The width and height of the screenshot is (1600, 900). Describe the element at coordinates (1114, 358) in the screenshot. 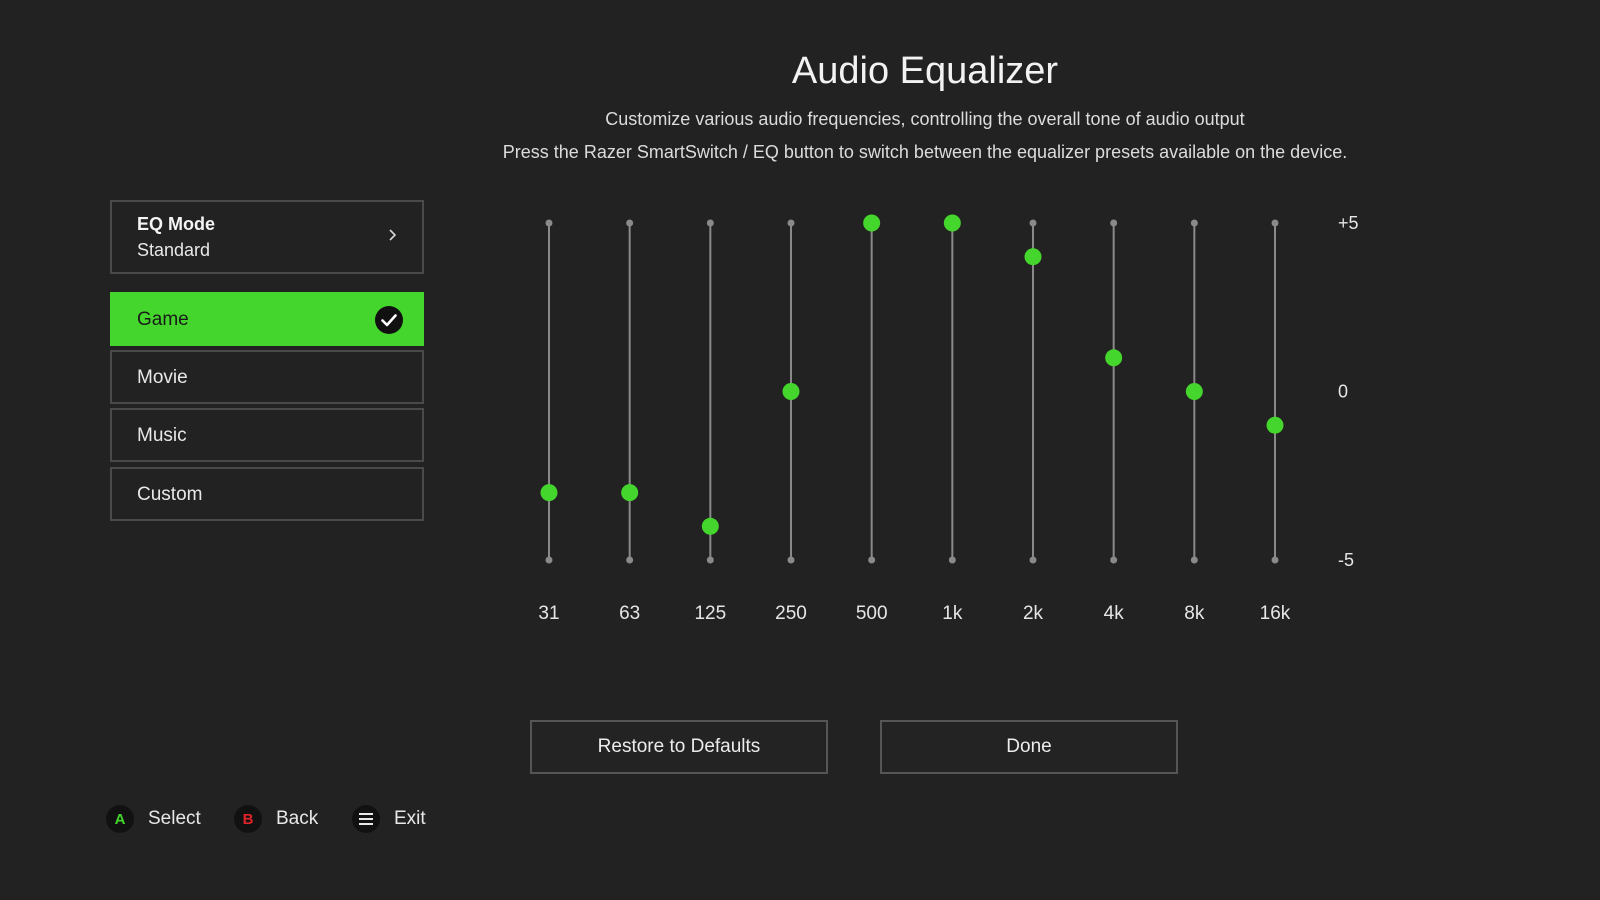

I see `slider-knob-4k` at that location.